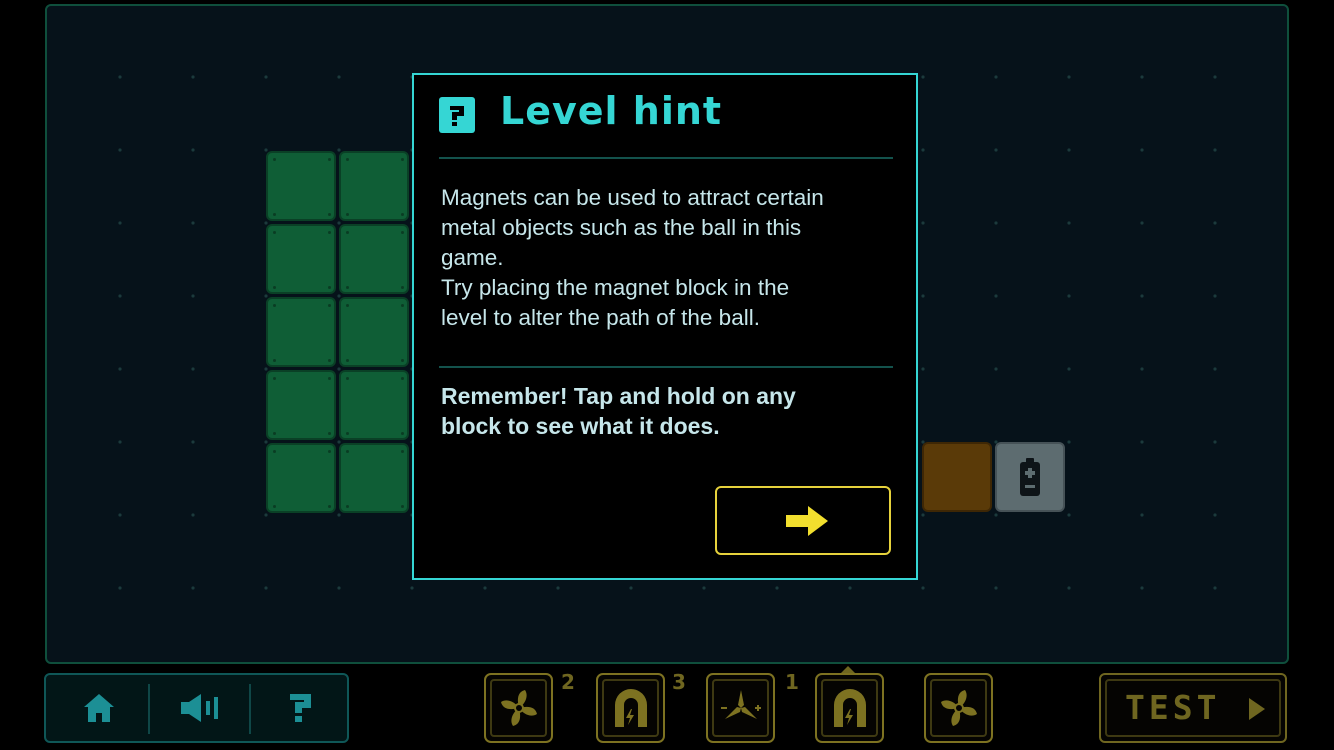  I want to click on test-button: TEST, so click(1193, 708).